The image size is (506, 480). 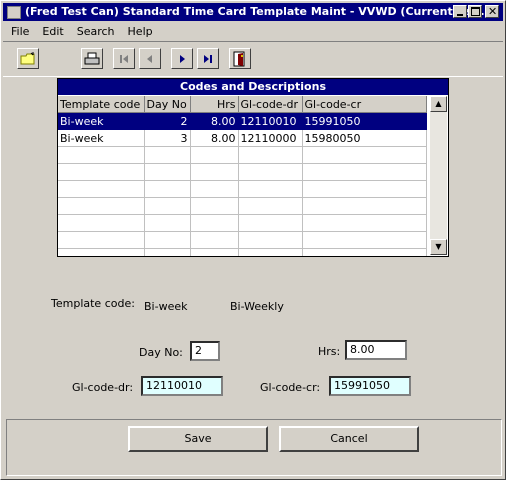 I want to click on last-record-icon, so click(x=208, y=58).